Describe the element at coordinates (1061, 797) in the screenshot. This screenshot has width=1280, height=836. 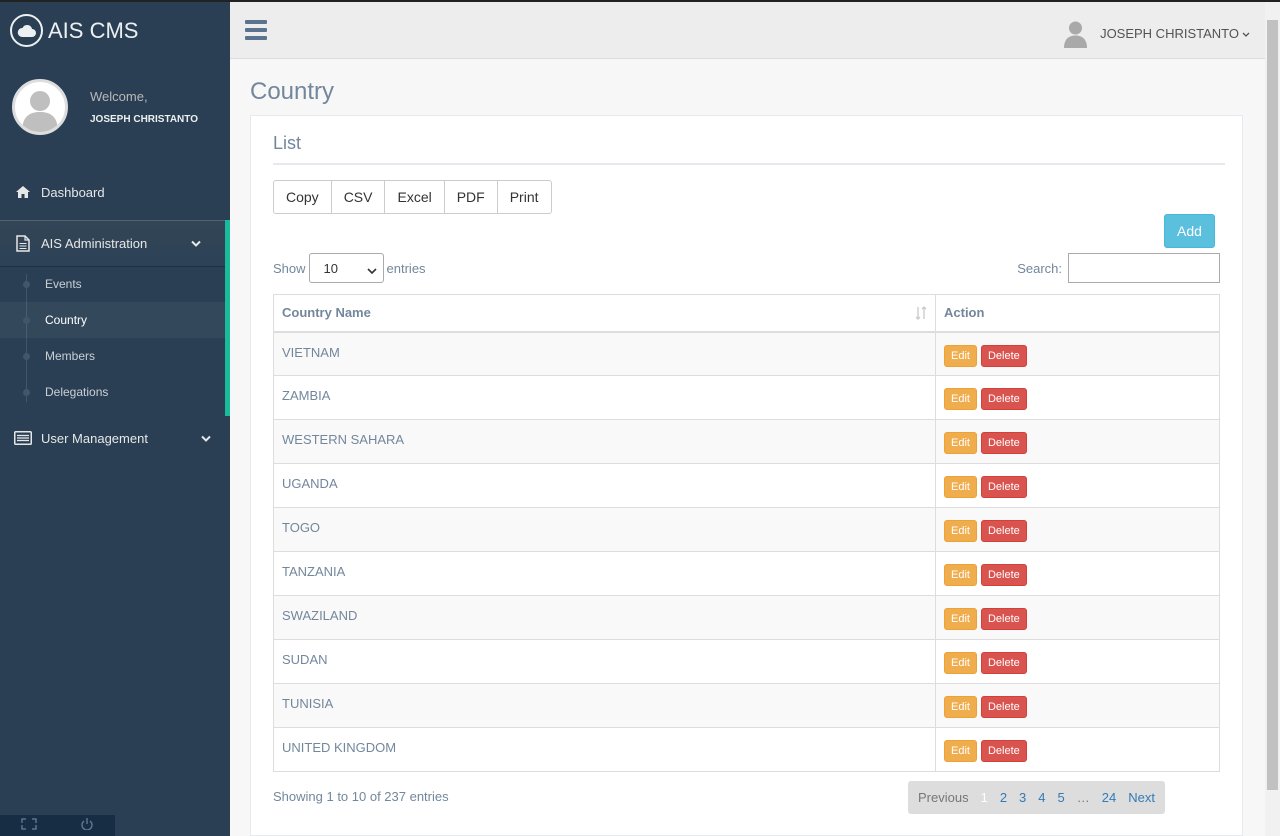
I see `pagination-page-5: 5` at that location.